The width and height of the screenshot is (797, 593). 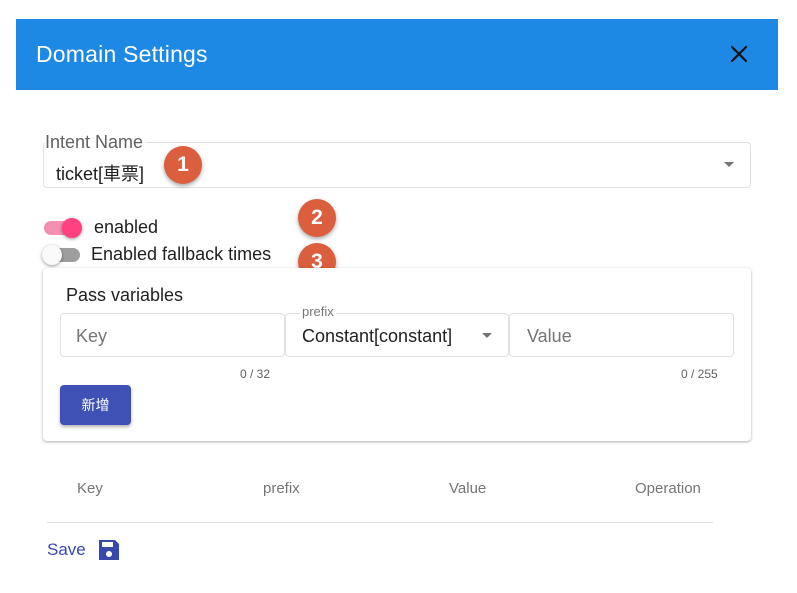 What do you see at coordinates (468, 488) in the screenshot?
I see `column-header-value: Value` at bounding box center [468, 488].